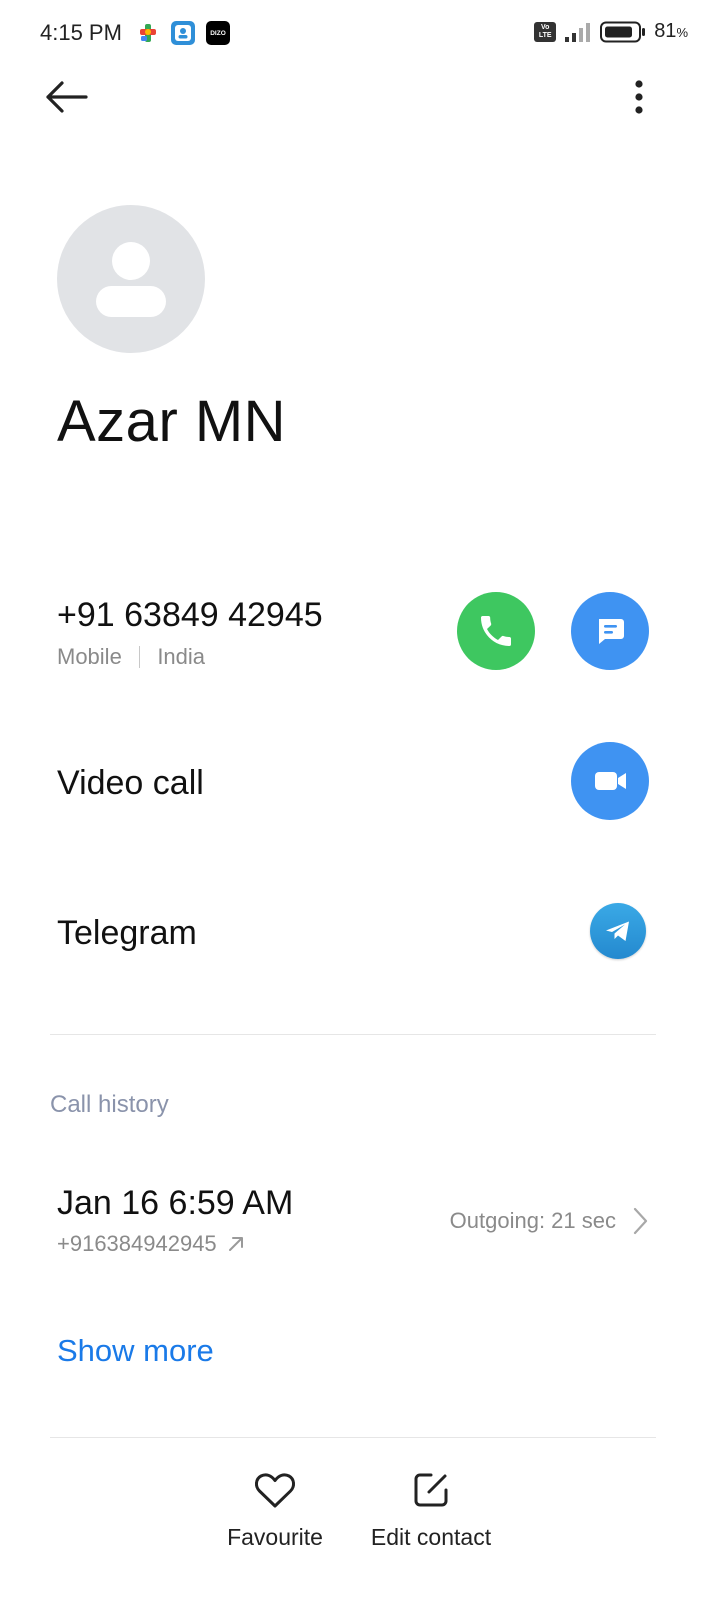 Image resolution: width=720 pixels, height=1600 pixels. Describe the element at coordinates (545, 31) in the screenshot. I see `volte-icon: Vo LTE` at that location.